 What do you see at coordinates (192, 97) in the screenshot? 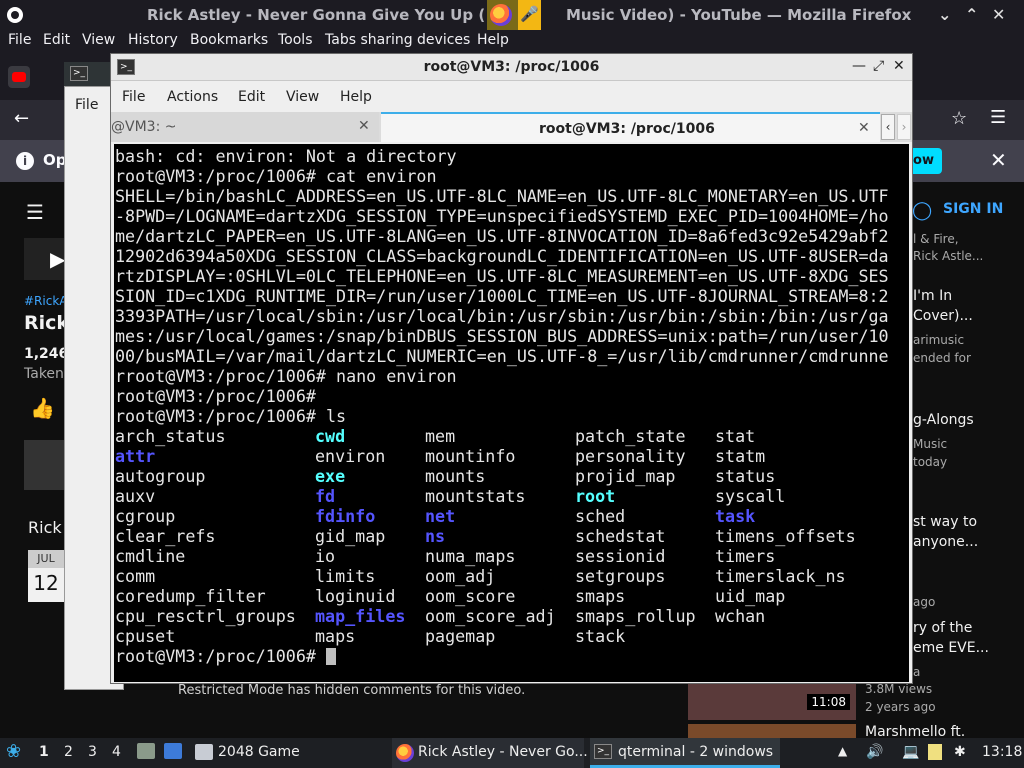
I see `term-menu-actions: Actions` at bounding box center [192, 97].